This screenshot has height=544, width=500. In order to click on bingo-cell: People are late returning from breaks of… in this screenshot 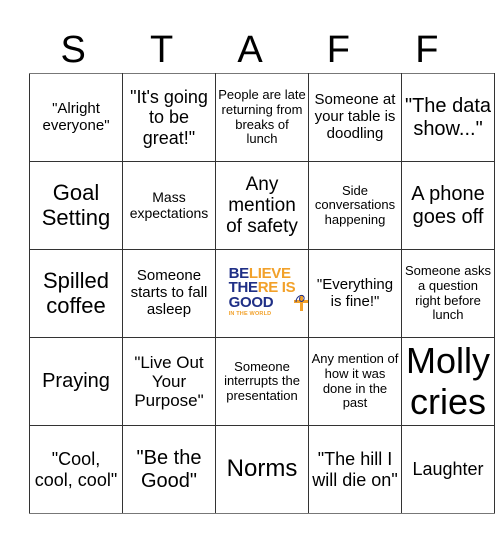, I will do `click(262, 117)`.